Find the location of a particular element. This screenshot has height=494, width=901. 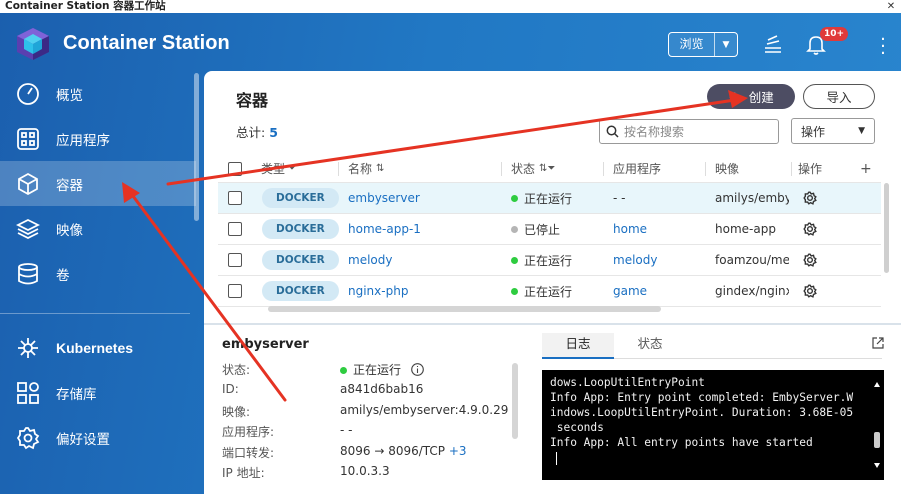

detail-row-id: ID: a841d6bab16 is located at coordinates (322, 389).